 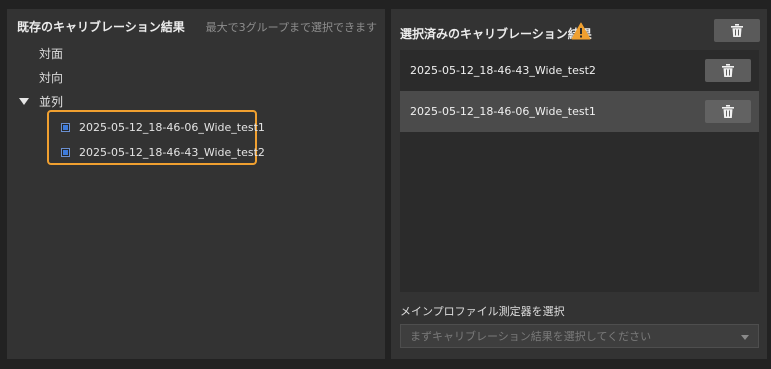 I want to click on list-item: 2025-05-12_18-46-43_Wide_test2, so click(x=579, y=70).